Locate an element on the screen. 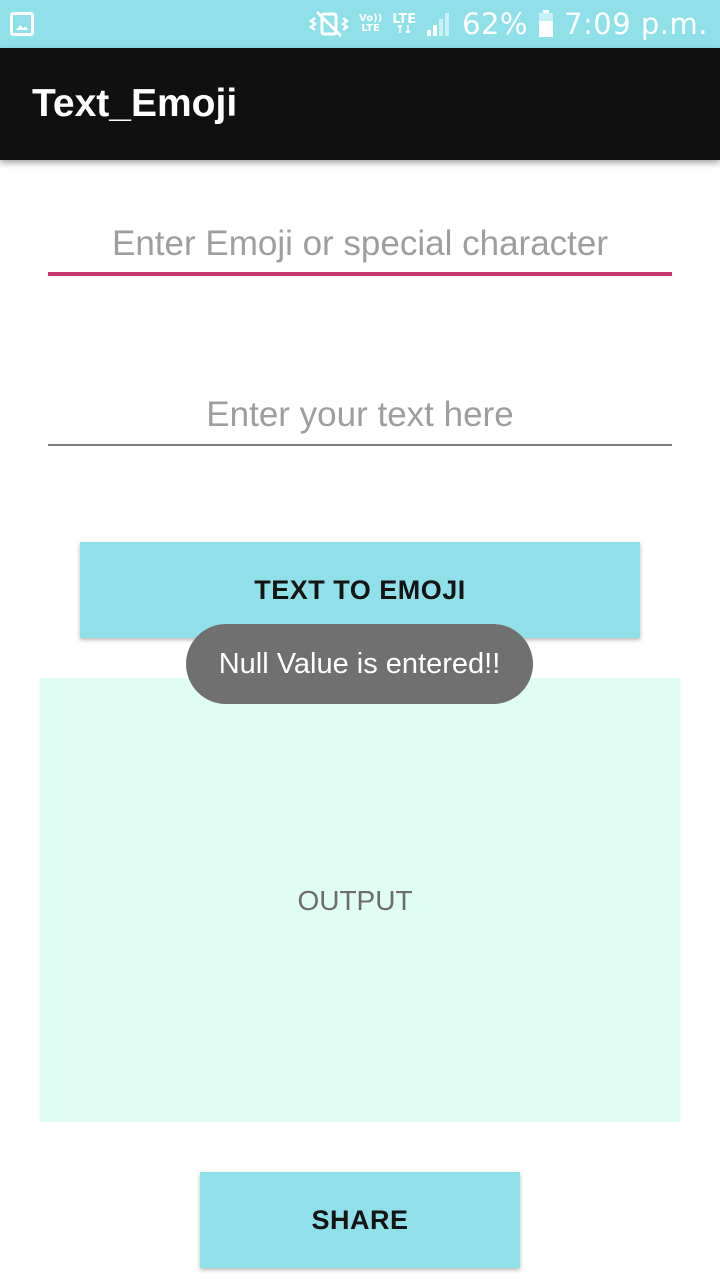  app-title: Text_Emoji is located at coordinates (135, 103).